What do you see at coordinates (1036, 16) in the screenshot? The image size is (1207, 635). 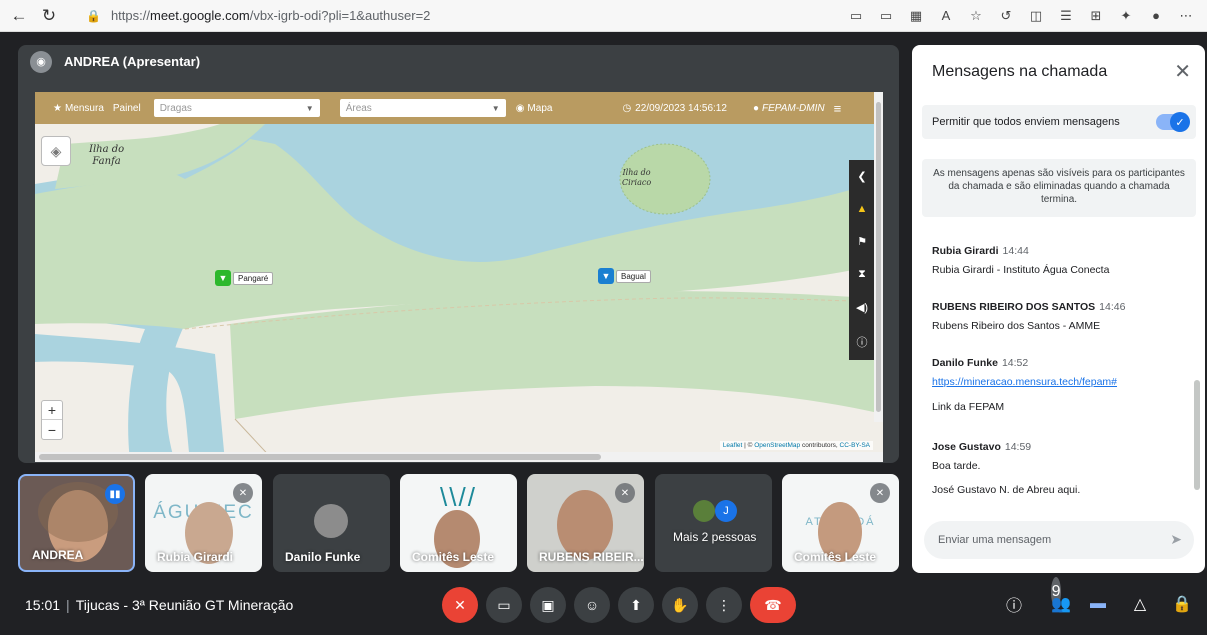 I see `split-icon: ◫` at bounding box center [1036, 16].